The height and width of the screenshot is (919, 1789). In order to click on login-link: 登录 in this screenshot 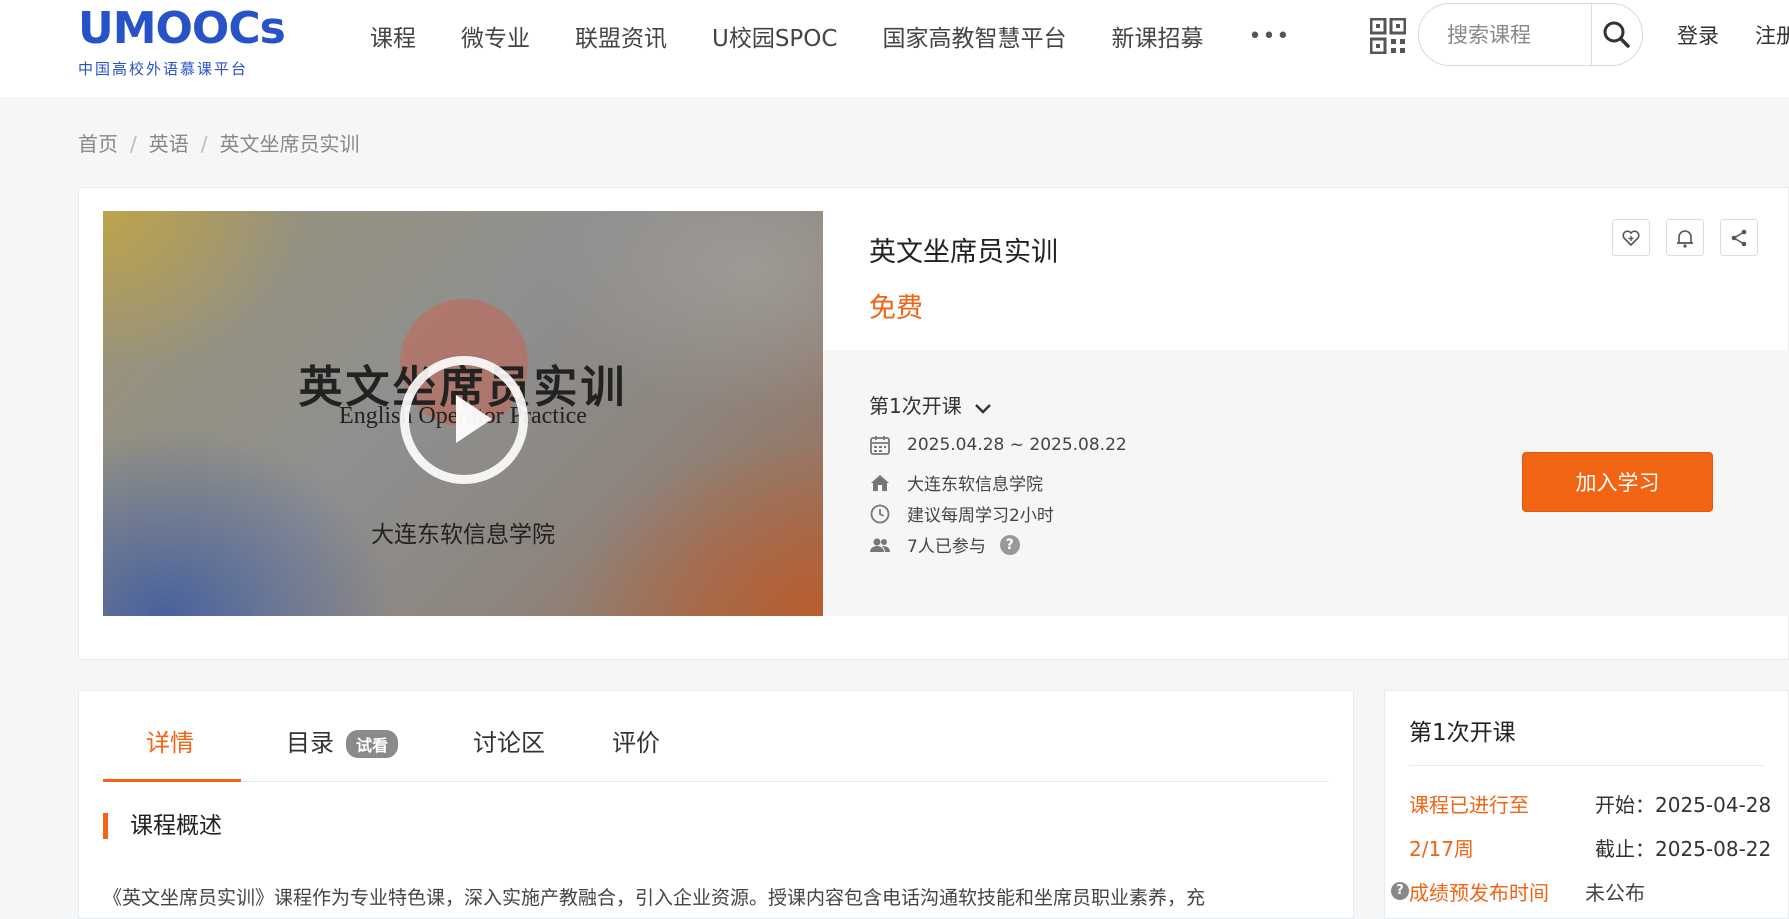, I will do `click(1698, 35)`.